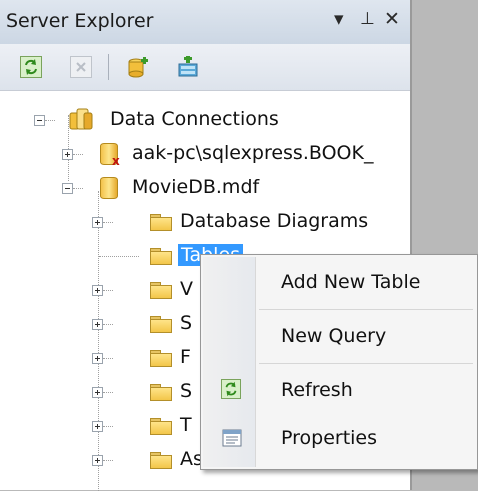 The height and width of the screenshot is (491, 478). Describe the element at coordinates (231, 437) in the screenshot. I see `properties-icon` at that location.